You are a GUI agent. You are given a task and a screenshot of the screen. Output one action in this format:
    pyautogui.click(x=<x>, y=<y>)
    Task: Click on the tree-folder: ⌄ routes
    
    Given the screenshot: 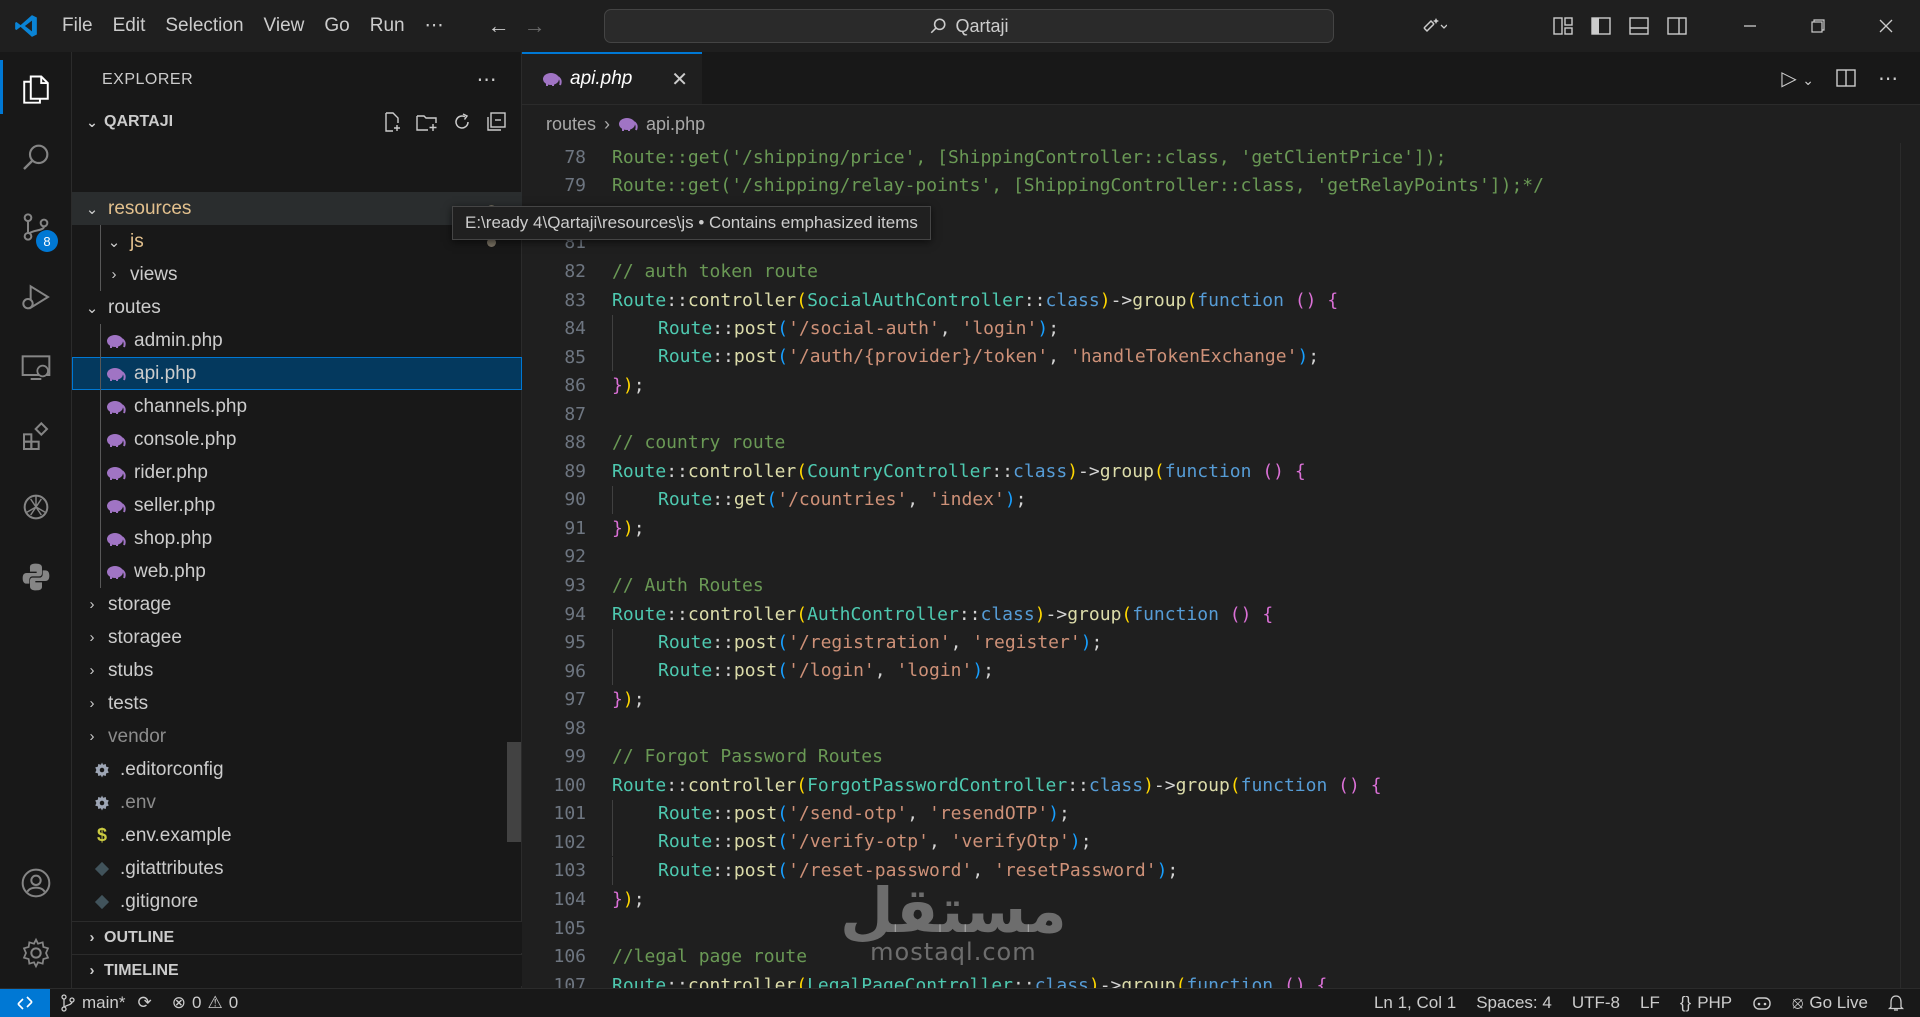 What is the action you would take?
    pyautogui.click(x=297, y=307)
    